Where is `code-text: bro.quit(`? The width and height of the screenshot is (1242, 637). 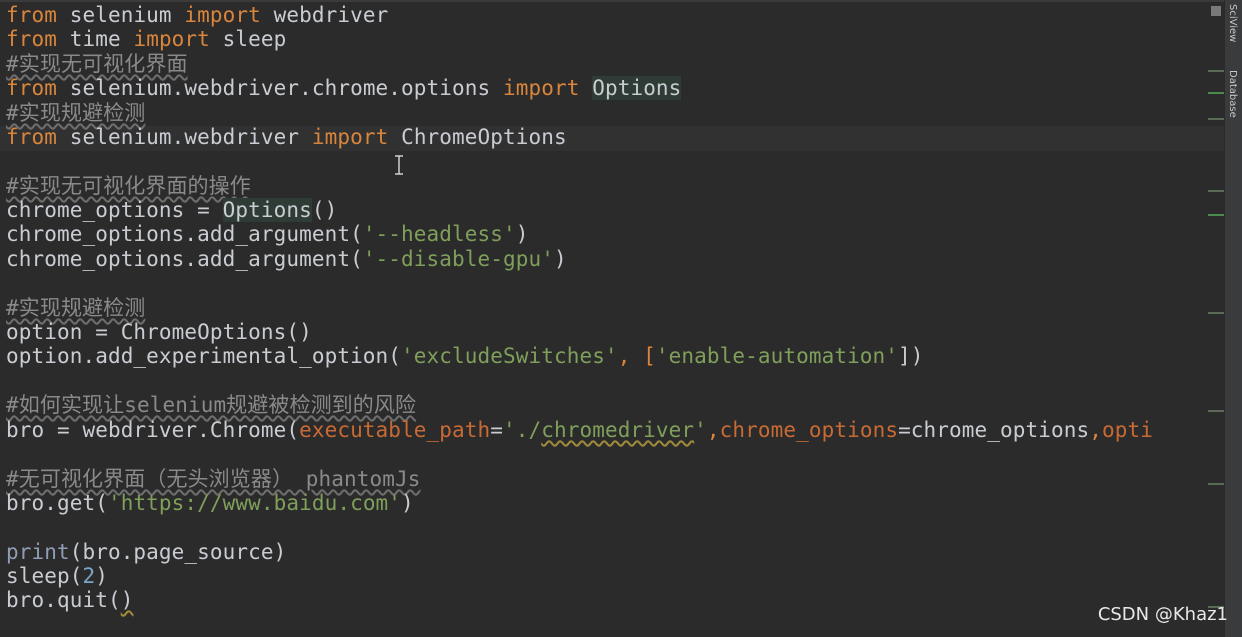 code-text: bro.quit( is located at coordinates (63, 600).